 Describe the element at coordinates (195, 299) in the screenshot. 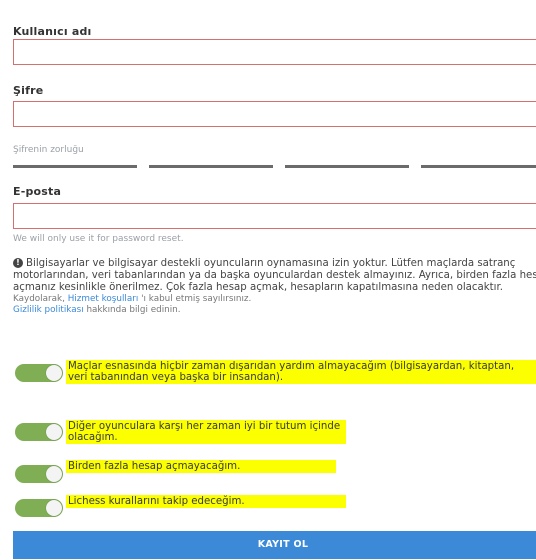

I see `terms-suffix: 'ı kabul etmiş sayılırsınız.` at that location.